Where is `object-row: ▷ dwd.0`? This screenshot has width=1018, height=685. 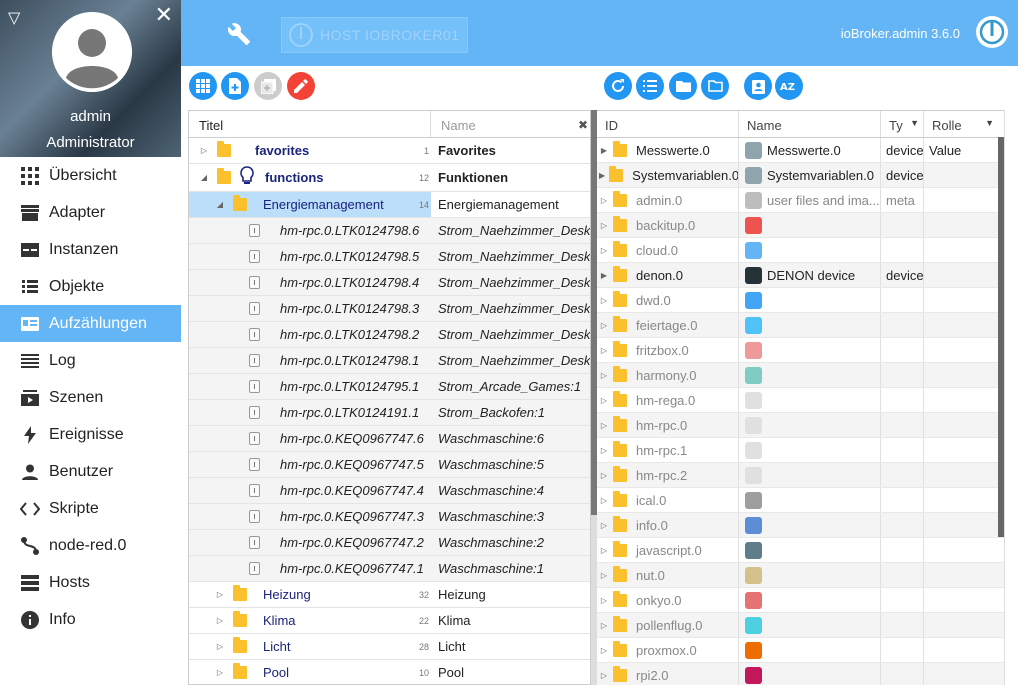 object-row: ▷ dwd.0 is located at coordinates (800, 300).